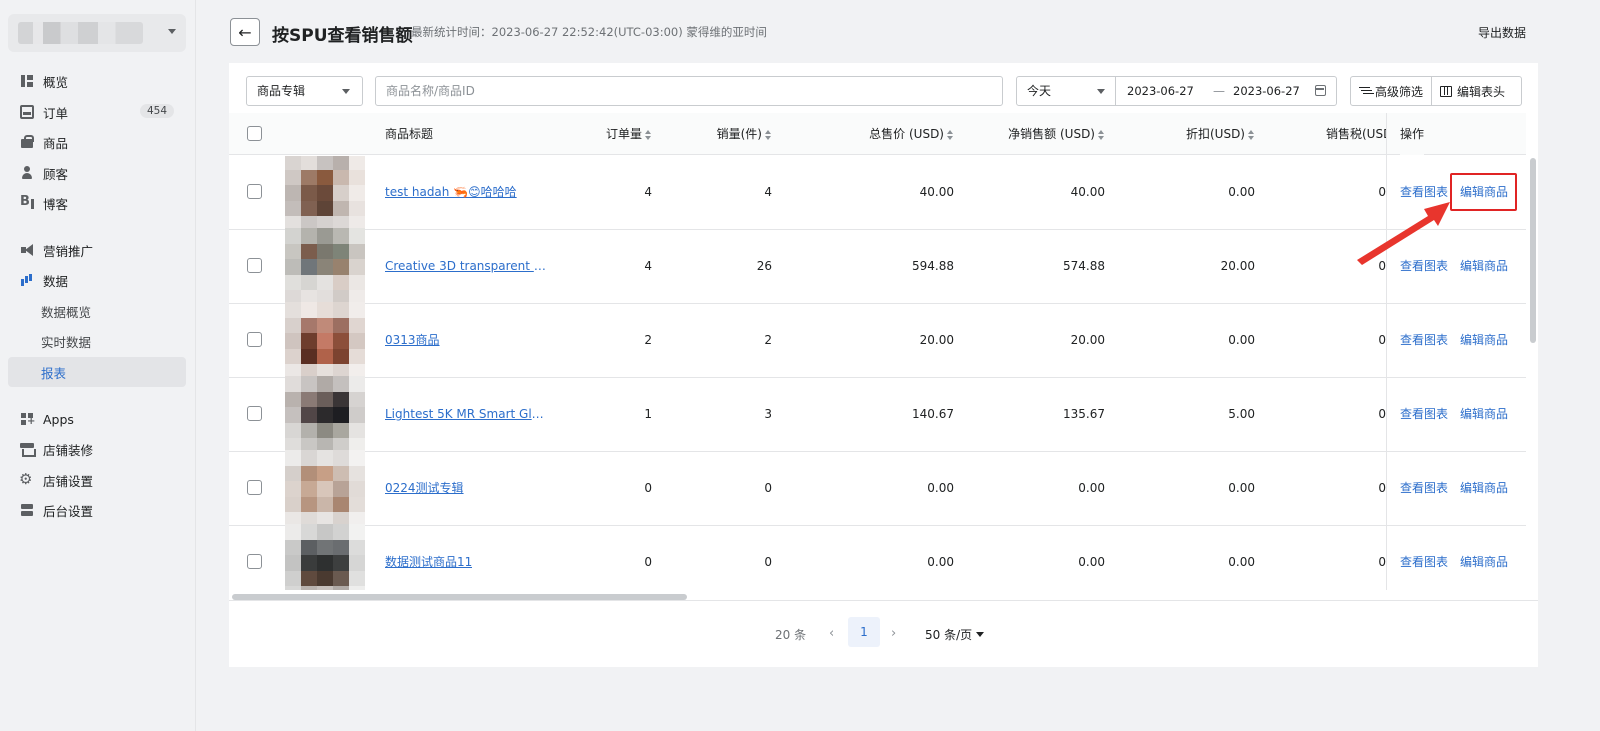 The width and height of the screenshot is (1600, 731). Describe the element at coordinates (97, 173) in the screenshot. I see `sidebar-item-customers: 顾客` at that location.